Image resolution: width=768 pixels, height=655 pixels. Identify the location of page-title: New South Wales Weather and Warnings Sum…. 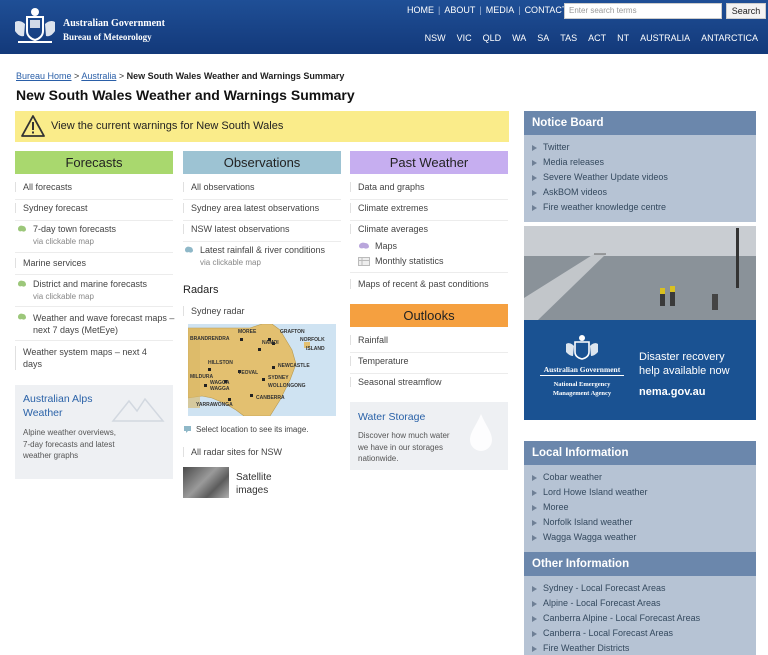
(185, 95).